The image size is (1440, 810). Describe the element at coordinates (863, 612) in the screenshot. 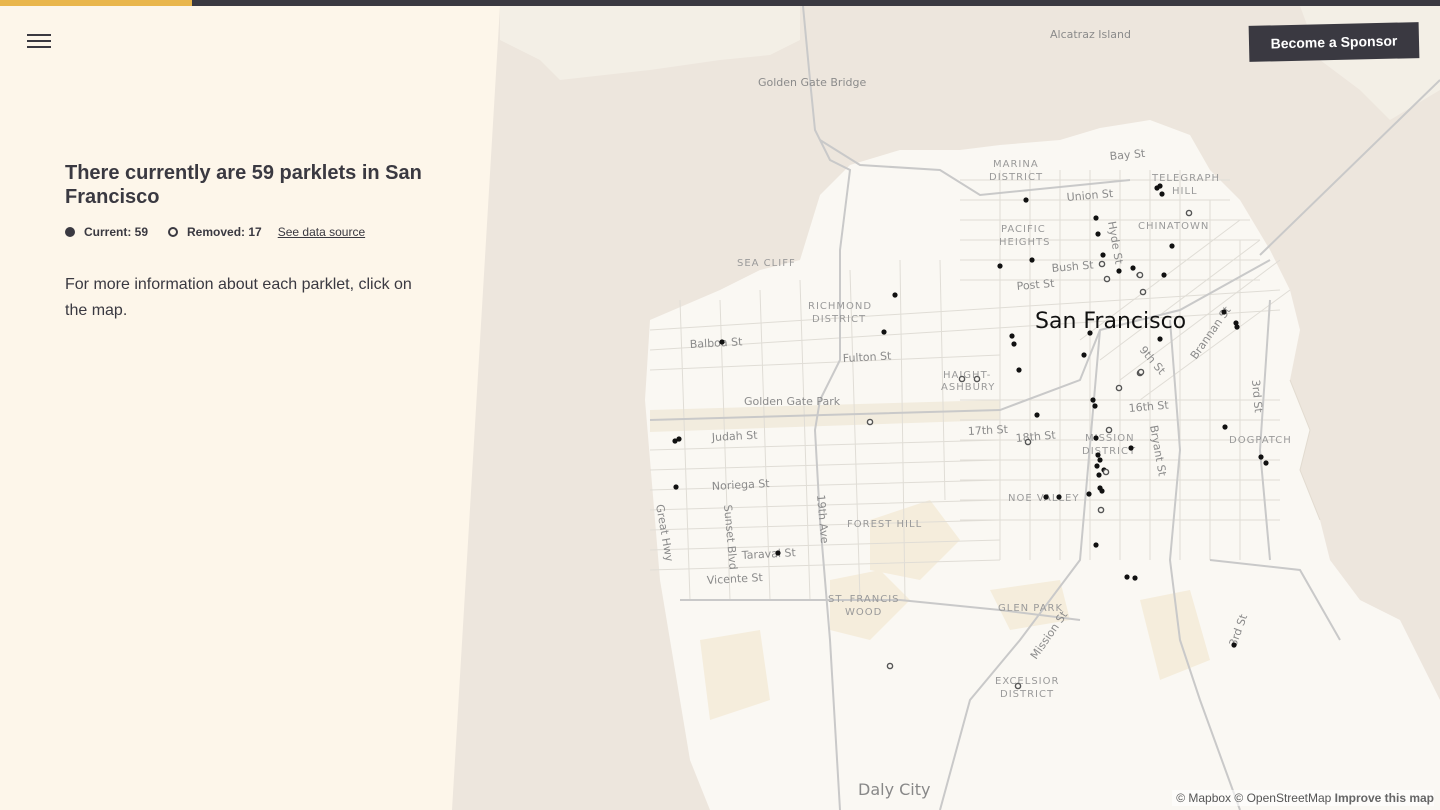

I see `label-st-francis-wood: WOOD` at that location.